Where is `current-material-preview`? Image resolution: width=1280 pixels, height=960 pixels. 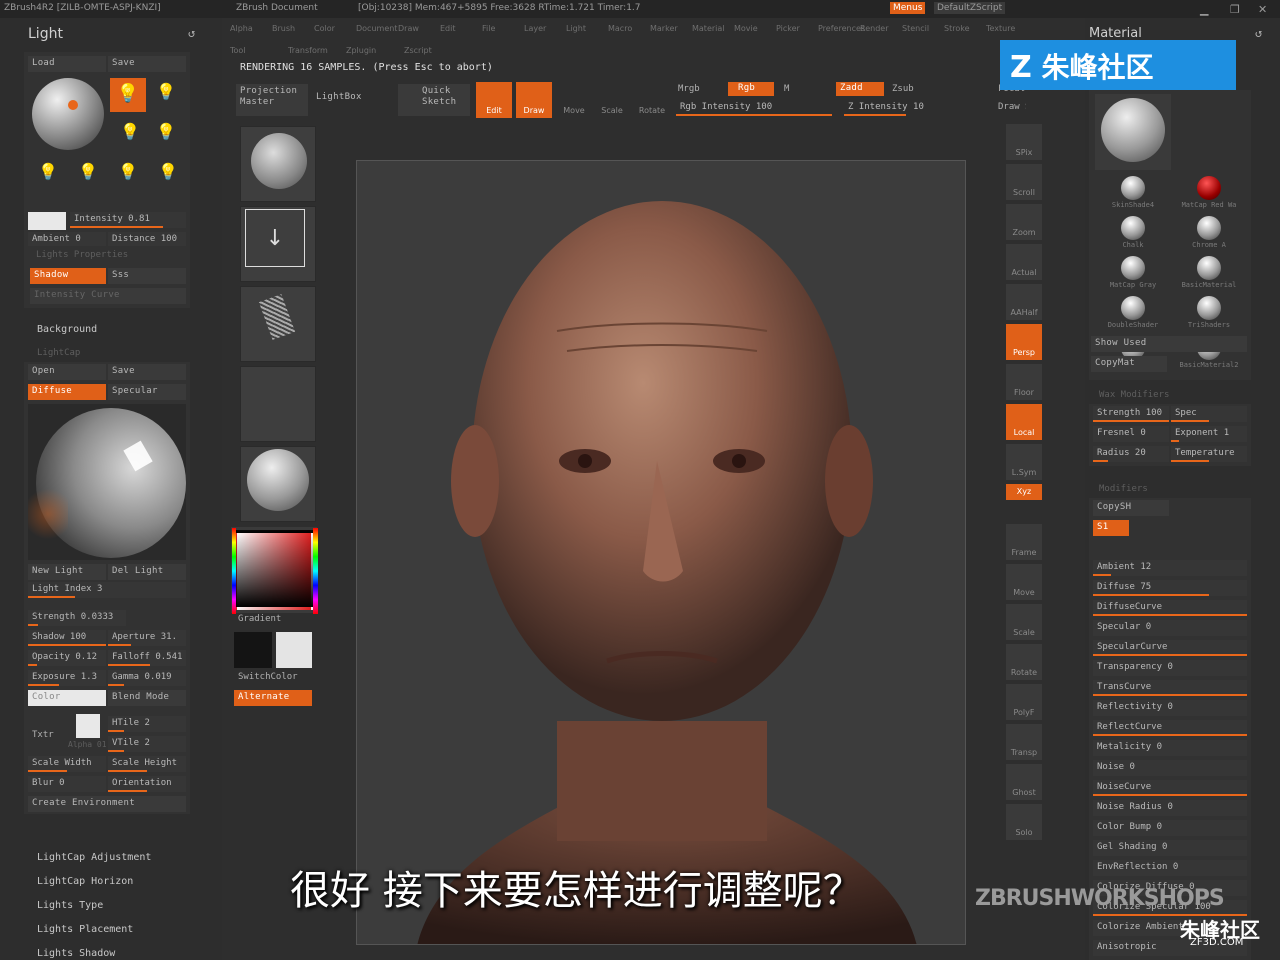
current-material-preview is located at coordinates (1133, 132).